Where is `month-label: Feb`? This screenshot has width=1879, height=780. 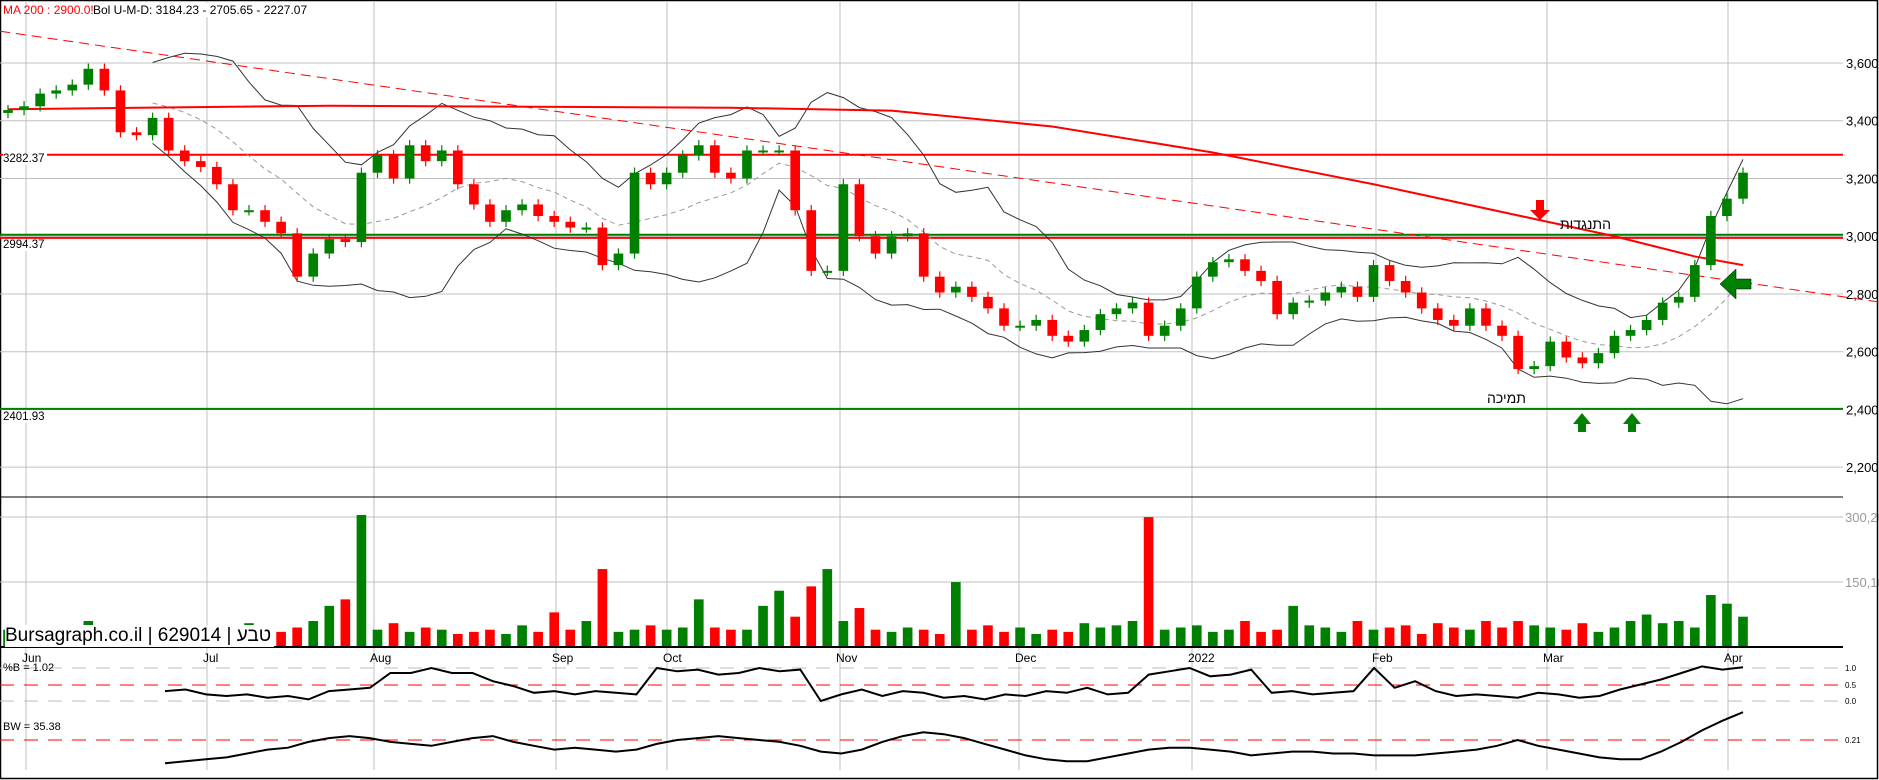
month-label: Feb is located at coordinates (1382, 658).